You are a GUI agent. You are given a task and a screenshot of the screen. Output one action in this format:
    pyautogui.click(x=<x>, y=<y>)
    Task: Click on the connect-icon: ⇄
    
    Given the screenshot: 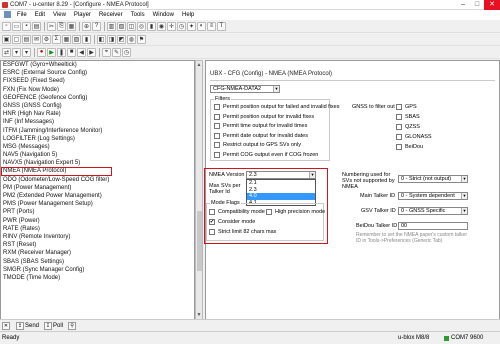 What is the action you would take?
    pyautogui.click(x=6, y=52)
    